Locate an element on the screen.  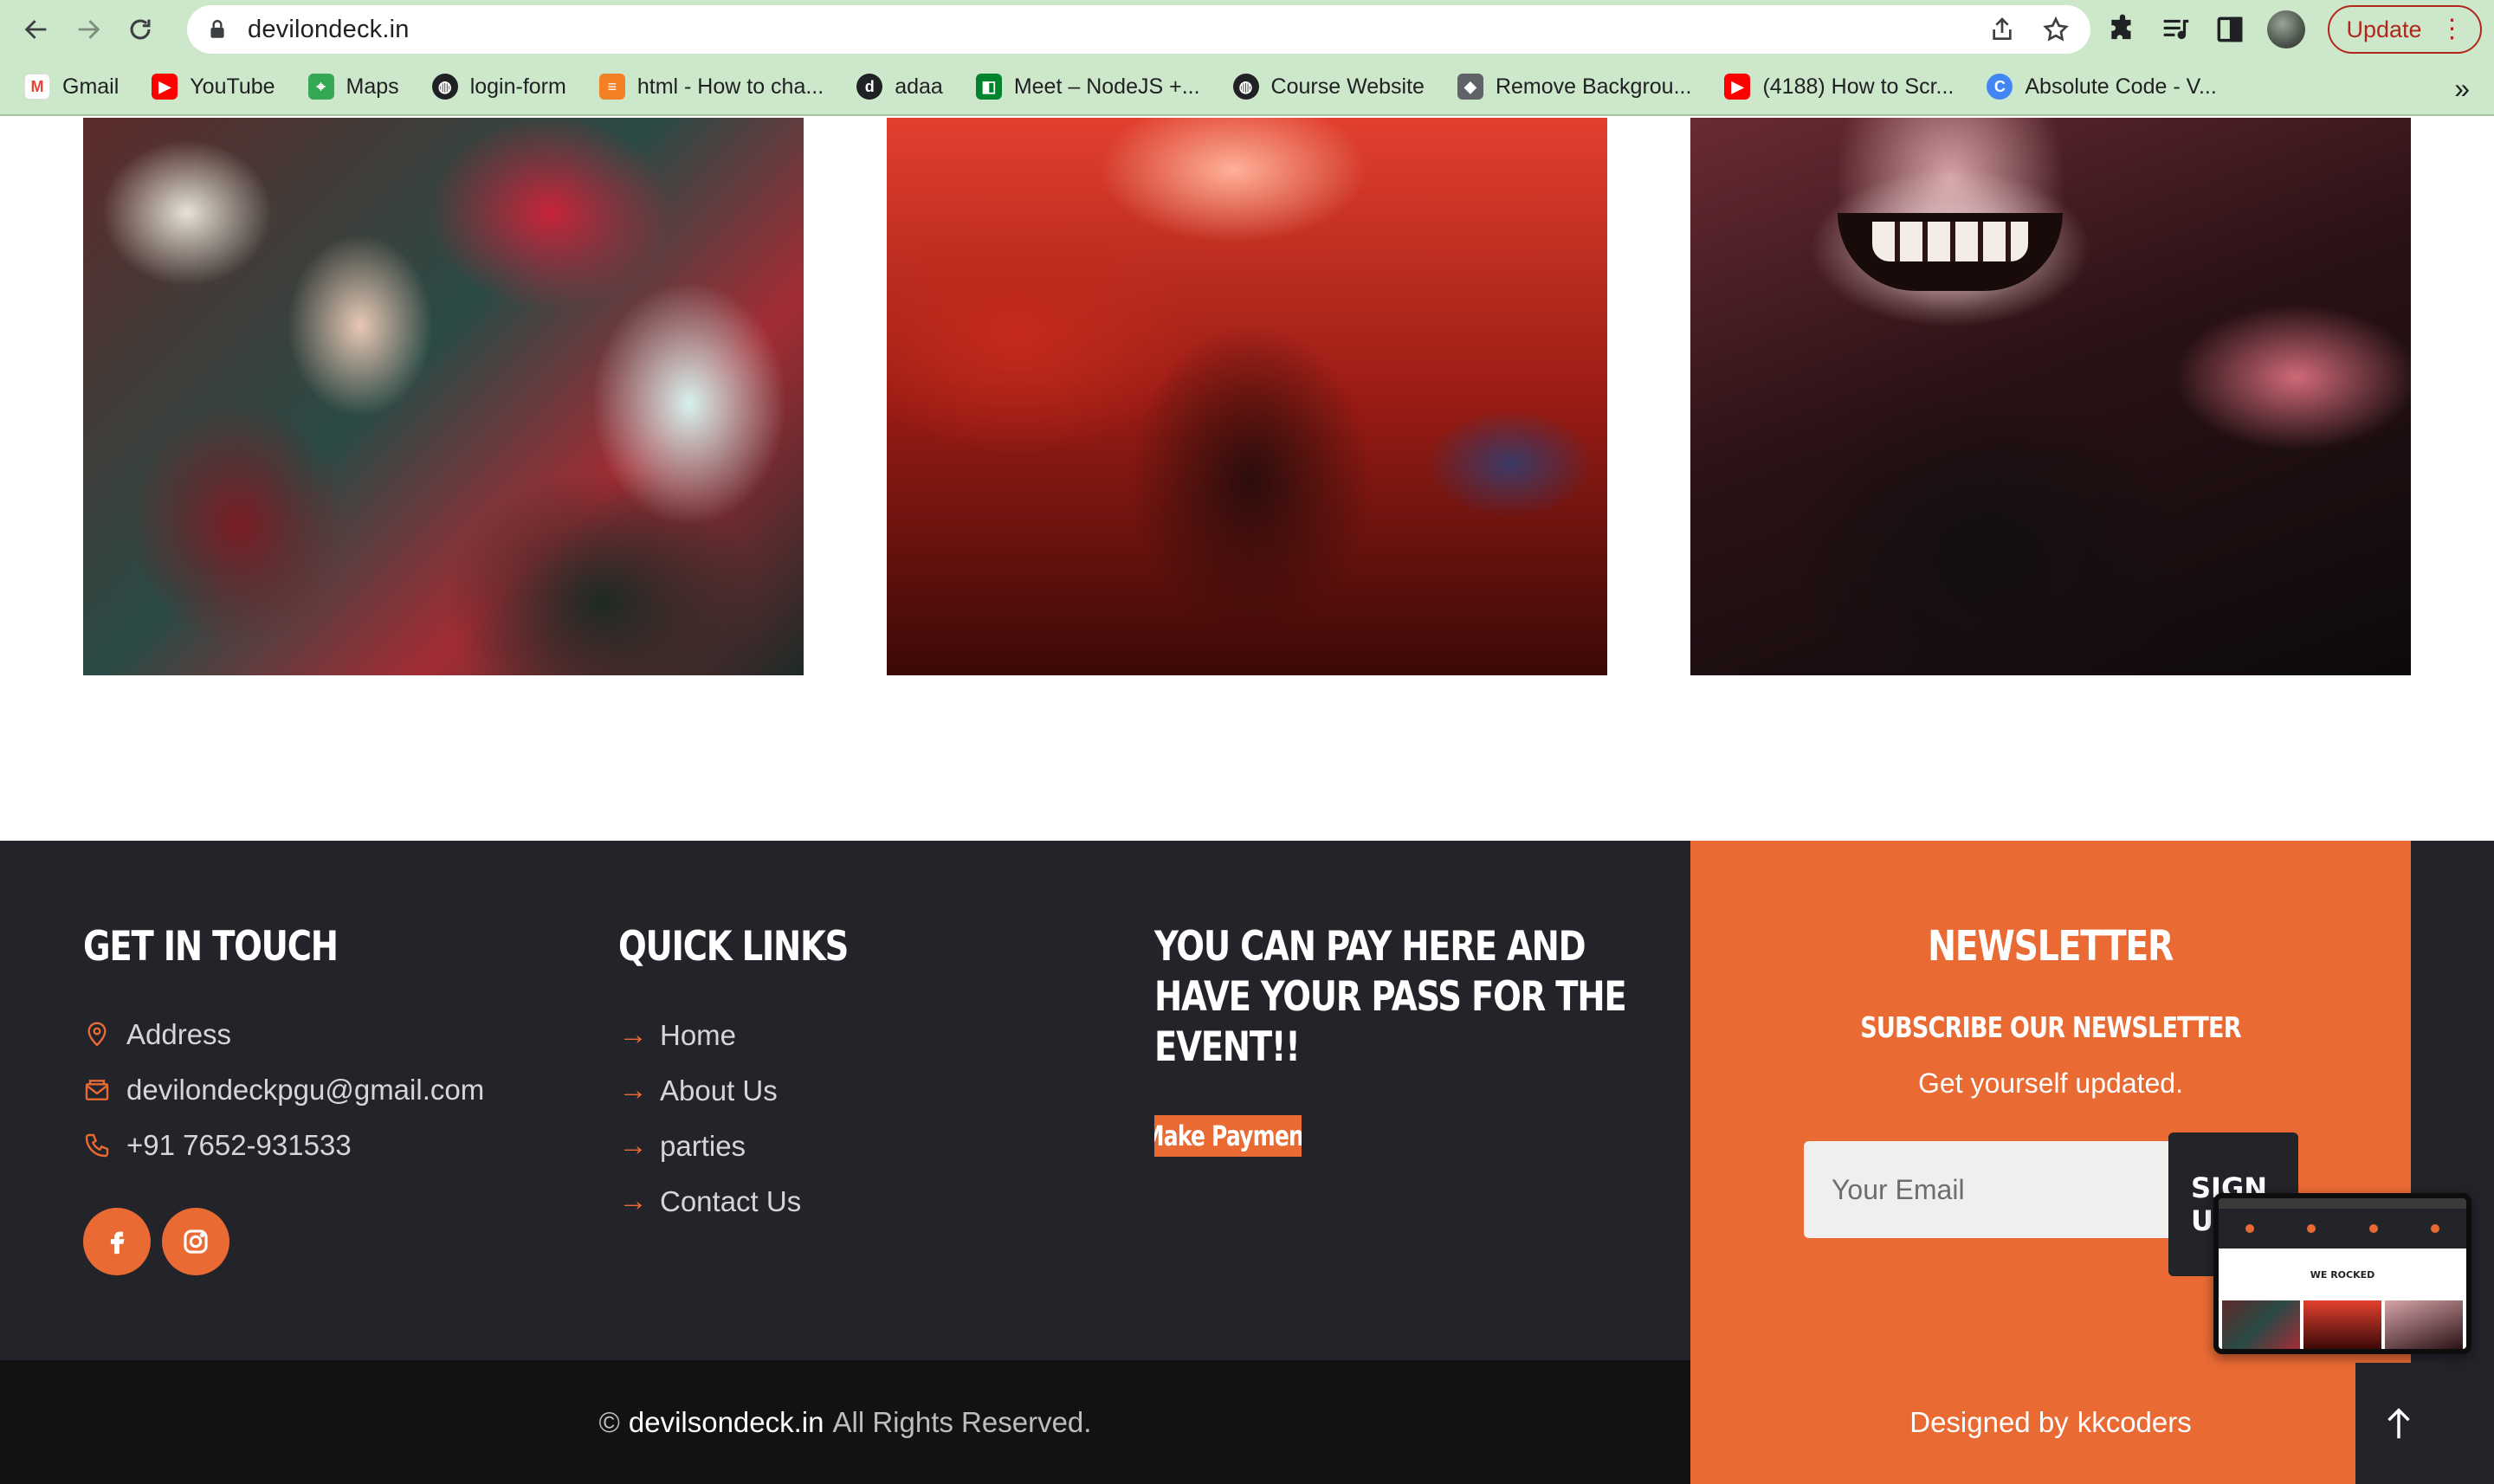
make-payment-button: Make Payment is located at coordinates (1228, 1136).